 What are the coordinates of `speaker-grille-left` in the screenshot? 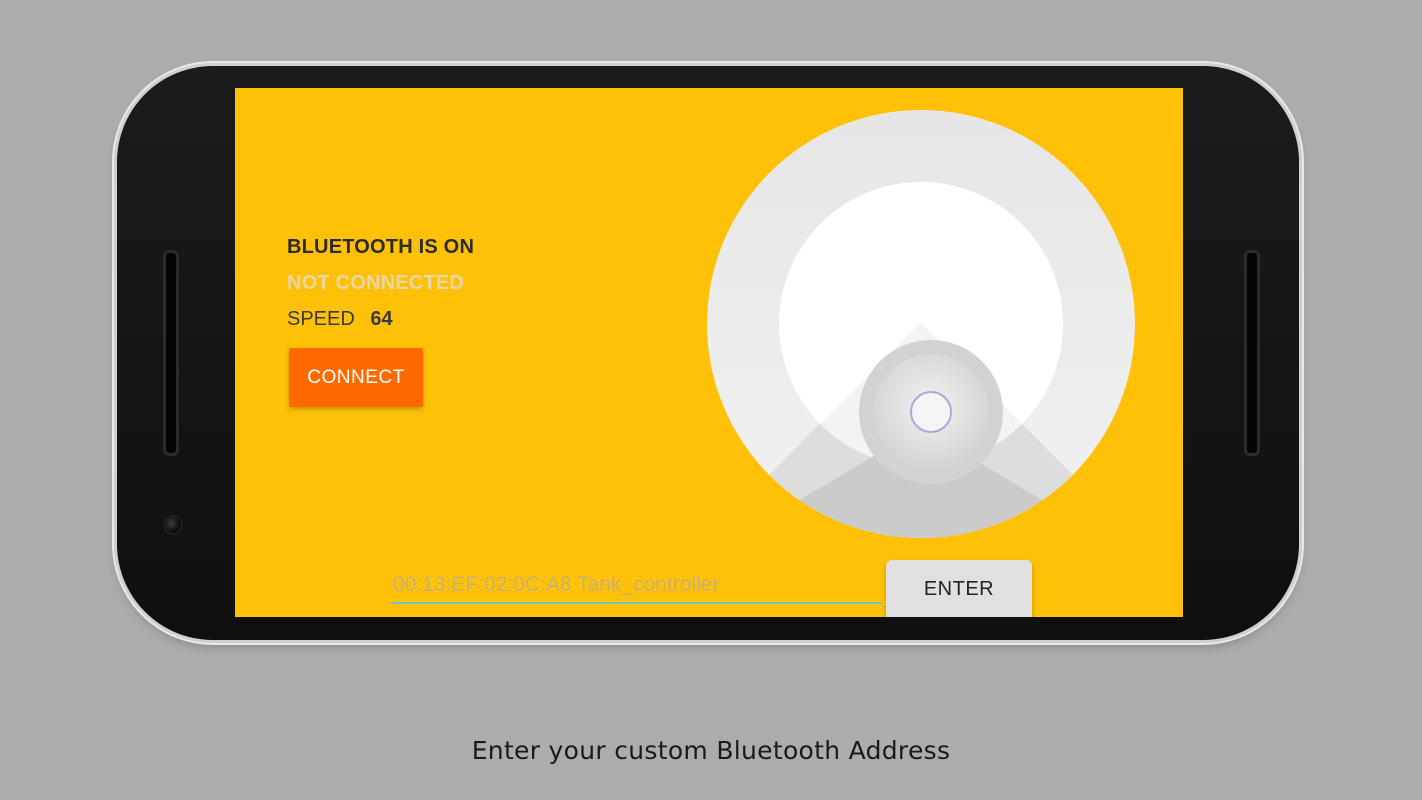 It's located at (171, 353).